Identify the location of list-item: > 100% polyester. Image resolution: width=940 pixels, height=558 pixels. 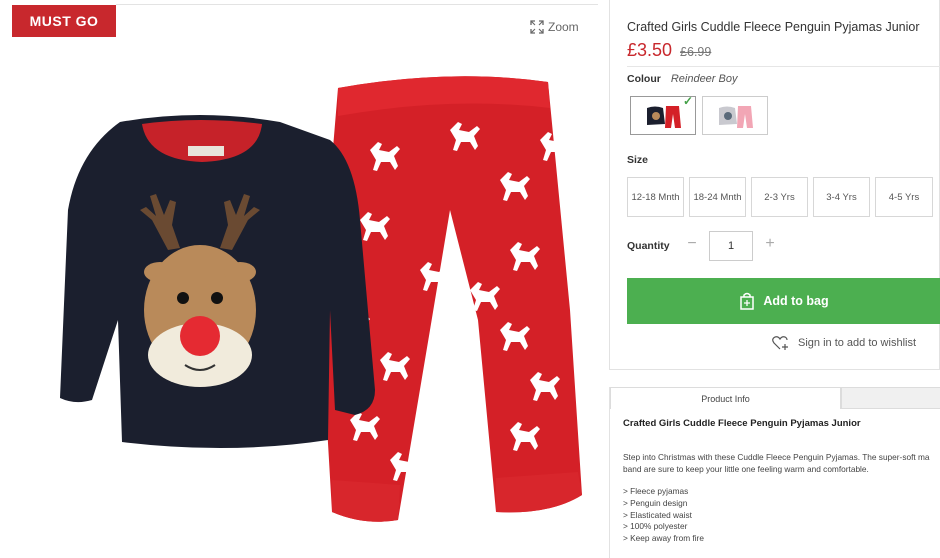
(655, 526).